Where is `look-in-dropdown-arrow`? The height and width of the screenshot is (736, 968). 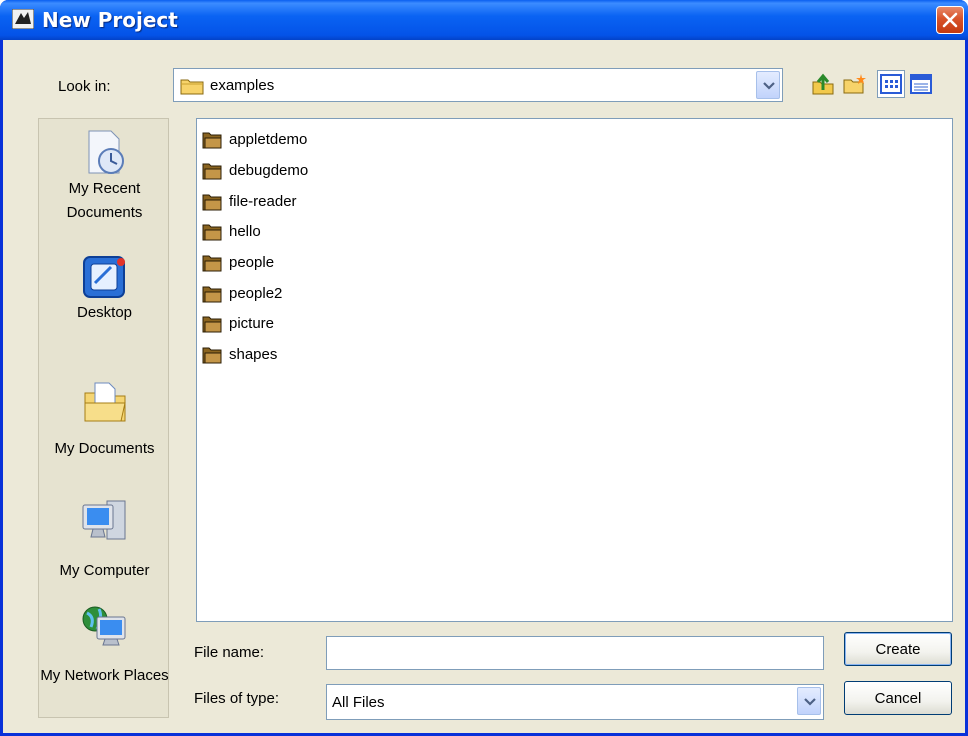 look-in-dropdown-arrow is located at coordinates (768, 85).